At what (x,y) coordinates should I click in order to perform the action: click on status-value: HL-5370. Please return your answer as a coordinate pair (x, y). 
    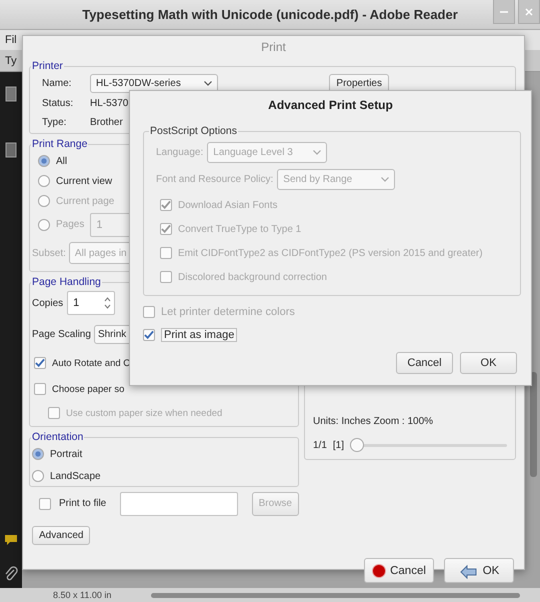
    Looking at the image, I should click on (109, 103).